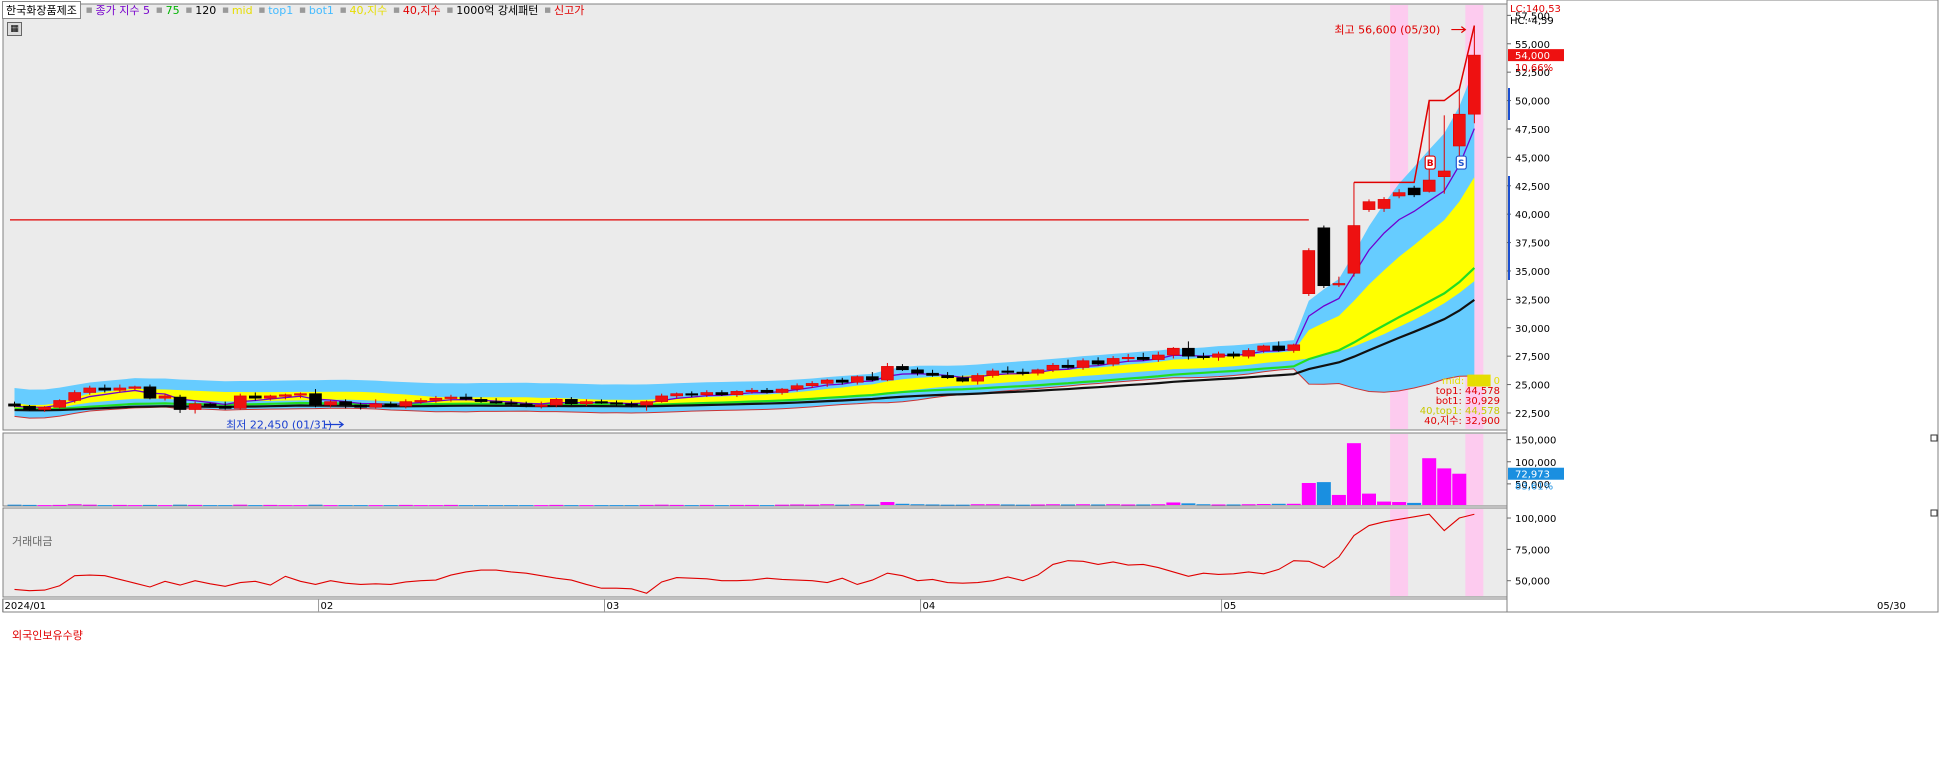 The height and width of the screenshot is (760, 1939). What do you see at coordinates (26, 606) in the screenshot?
I see `x-tick-label: 2024/01` at bounding box center [26, 606].